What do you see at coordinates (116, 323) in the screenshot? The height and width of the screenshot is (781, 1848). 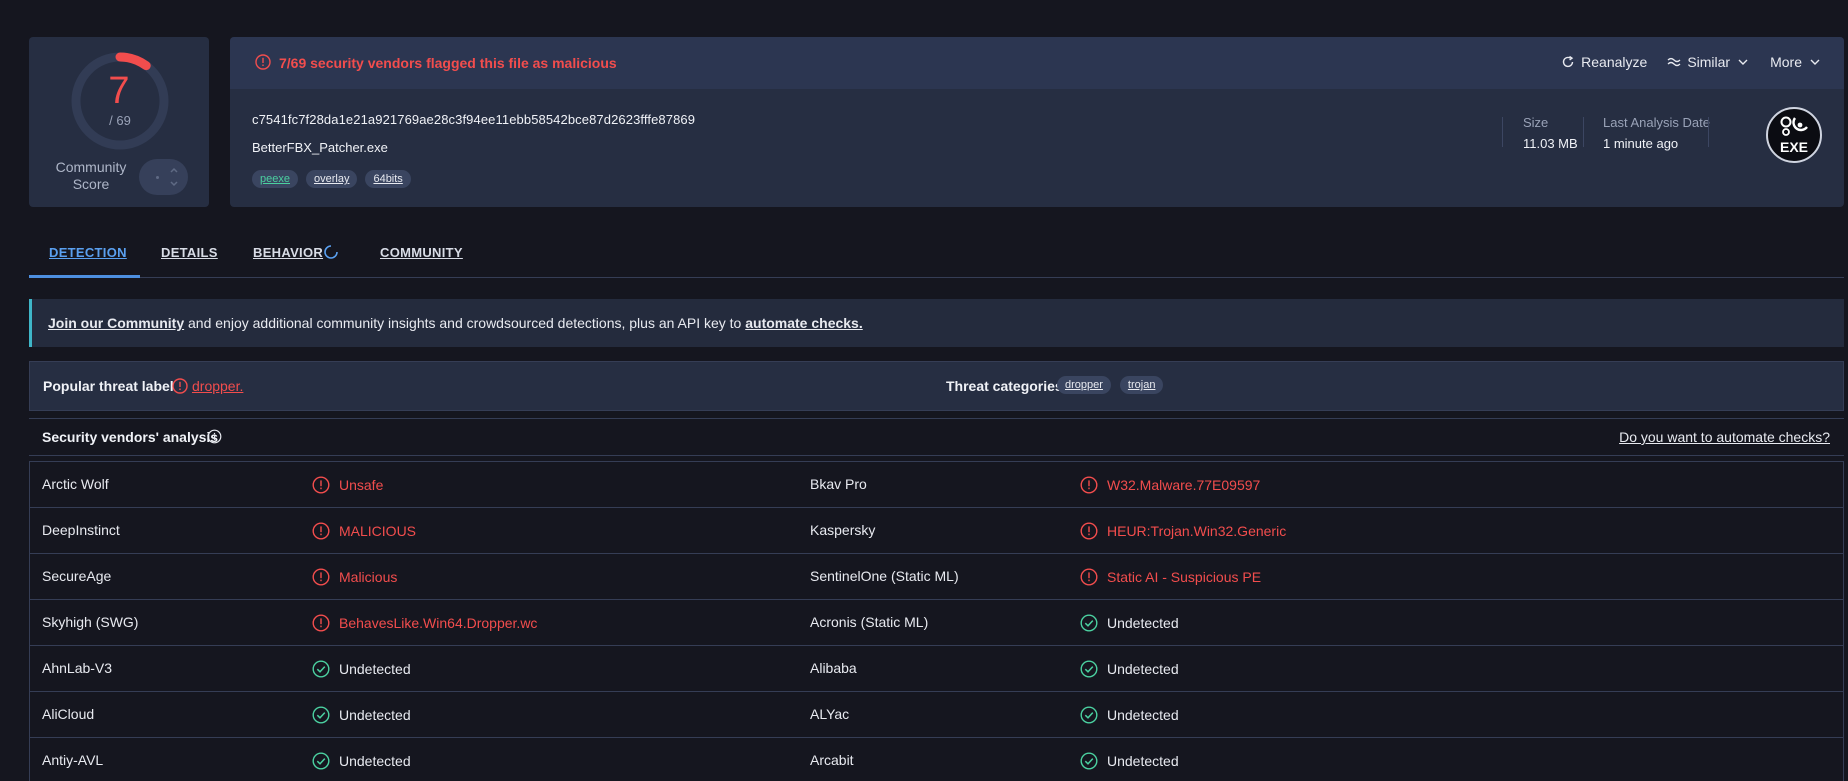 I see `join-community-link: Join our Community` at bounding box center [116, 323].